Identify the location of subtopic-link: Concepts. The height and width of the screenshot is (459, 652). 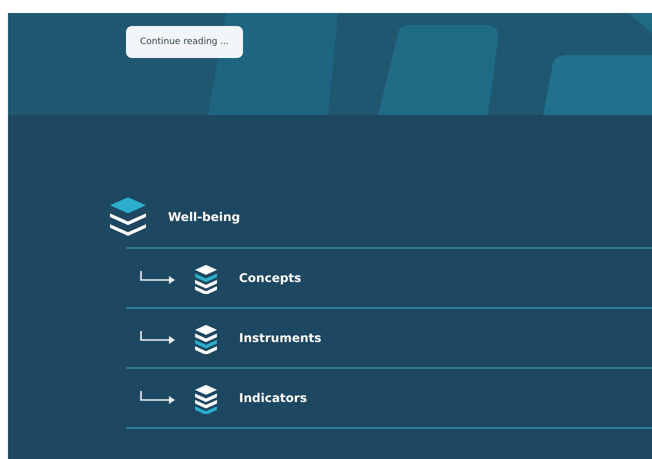
(270, 278).